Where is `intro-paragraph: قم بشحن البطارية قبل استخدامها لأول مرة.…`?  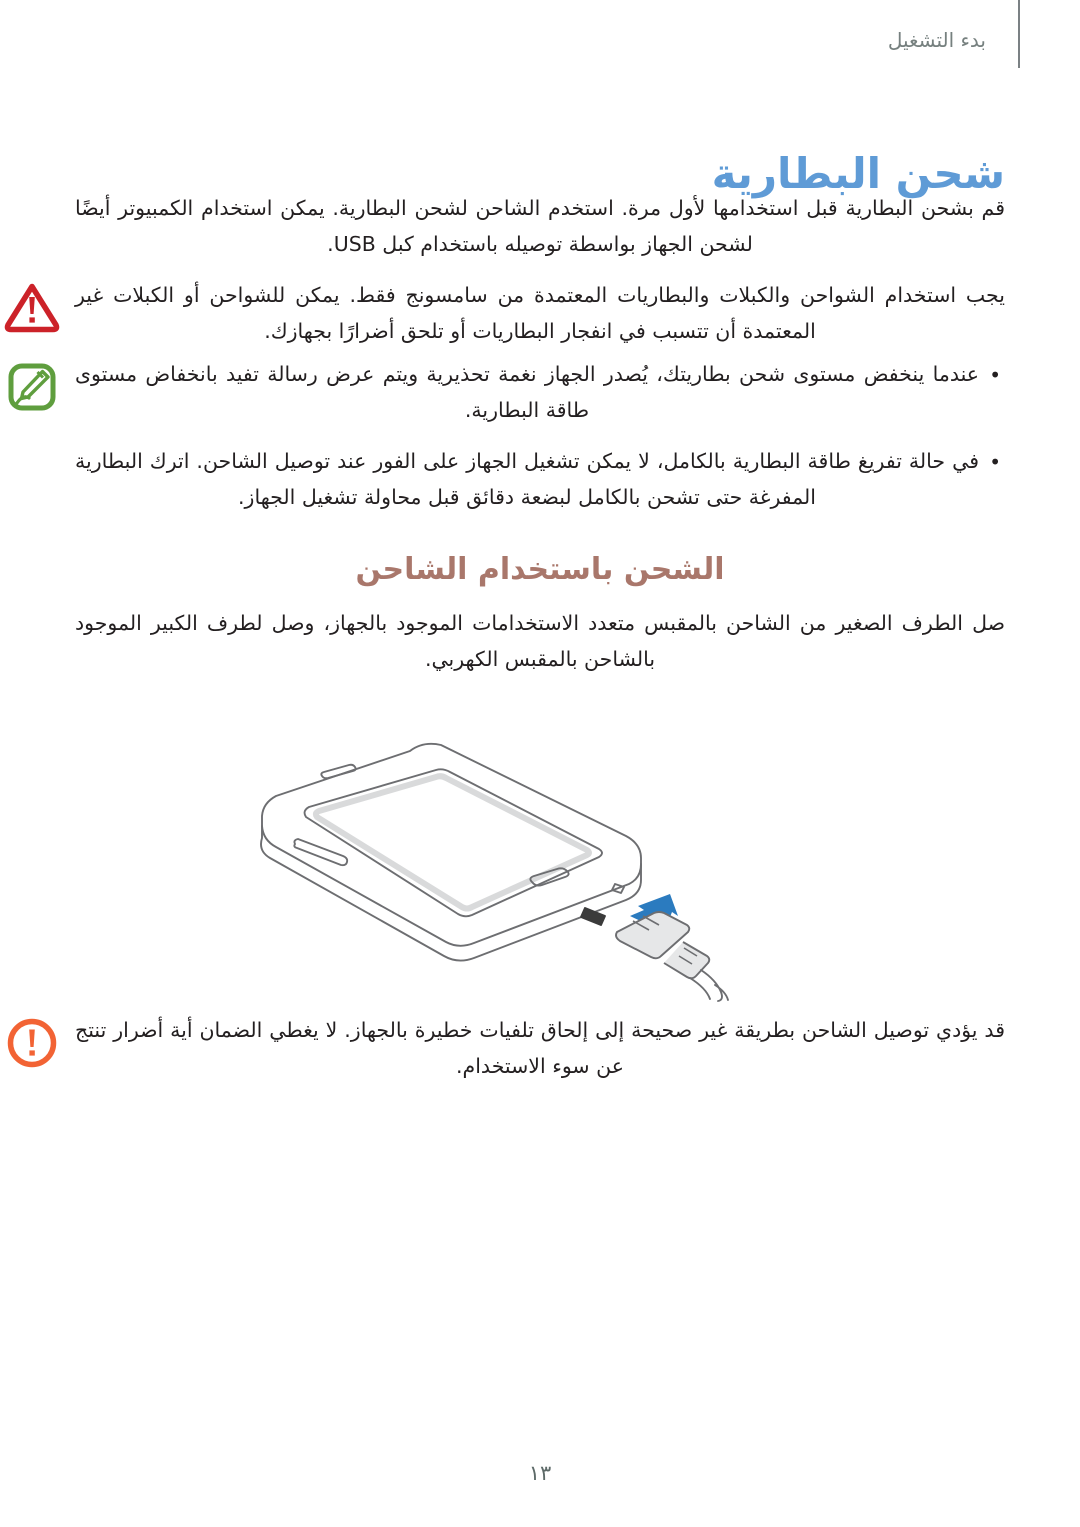
intro-paragraph: قم بشحن البطارية قبل استخدامها لأول مرة.… is located at coordinates (540, 226).